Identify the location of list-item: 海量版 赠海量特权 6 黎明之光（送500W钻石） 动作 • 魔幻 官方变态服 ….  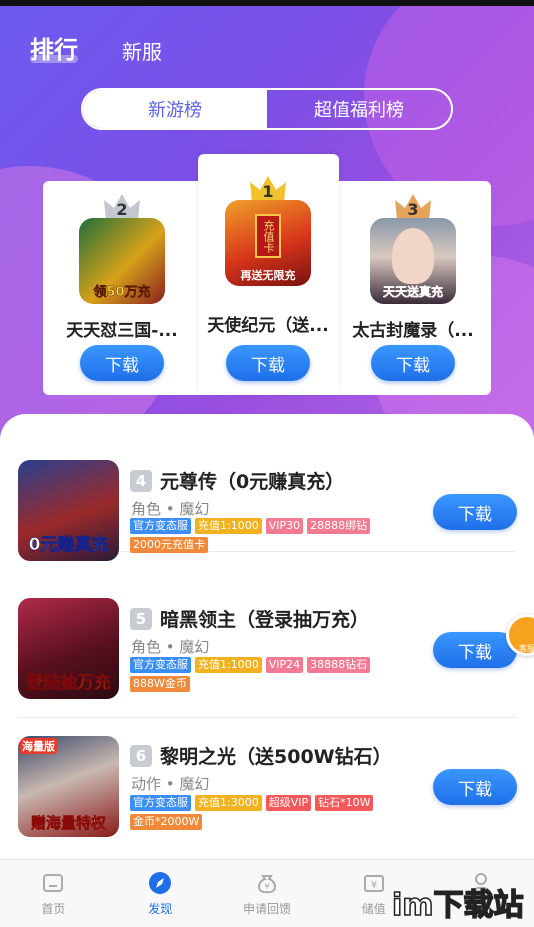
(267, 788).